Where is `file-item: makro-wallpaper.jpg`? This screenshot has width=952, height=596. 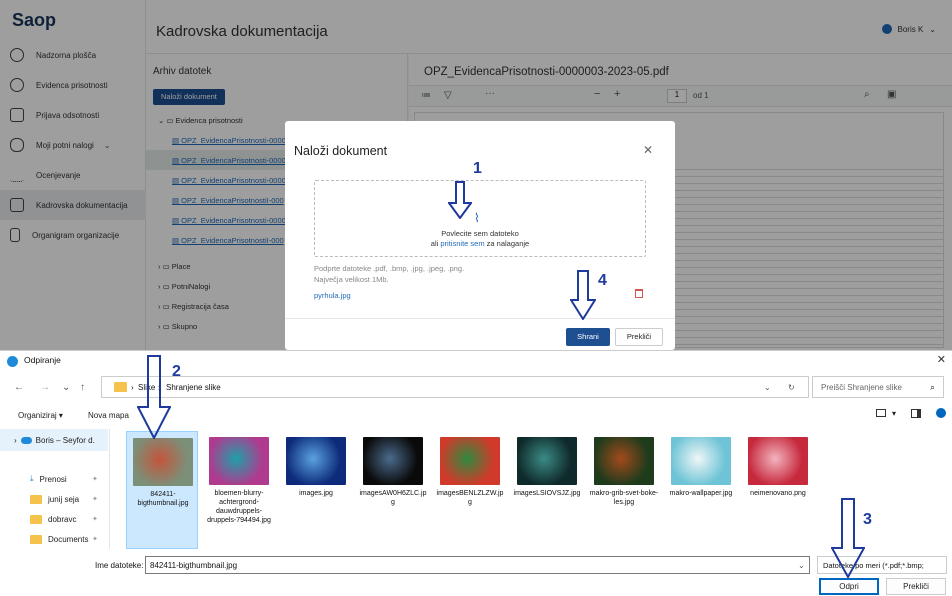 file-item: makro-wallpaper.jpg is located at coordinates (701, 490).